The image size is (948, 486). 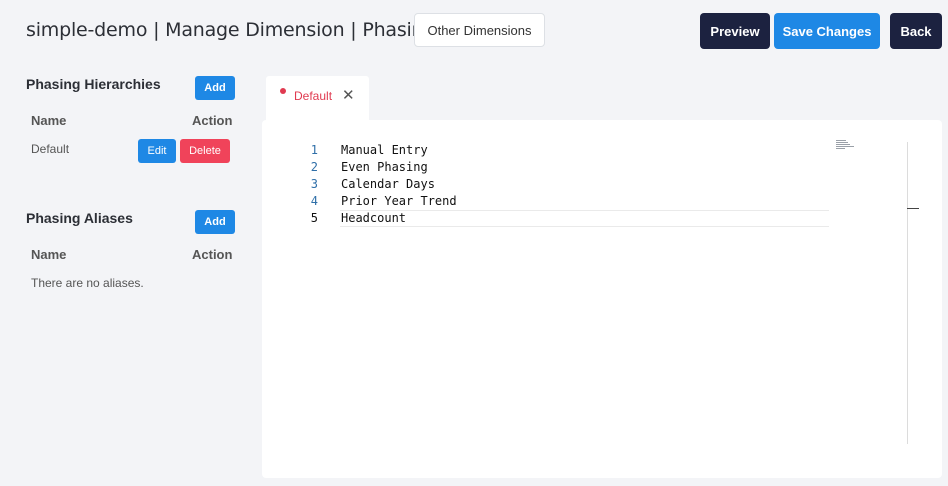 I want to click on line-number: 5, so click(x=314, y=218).